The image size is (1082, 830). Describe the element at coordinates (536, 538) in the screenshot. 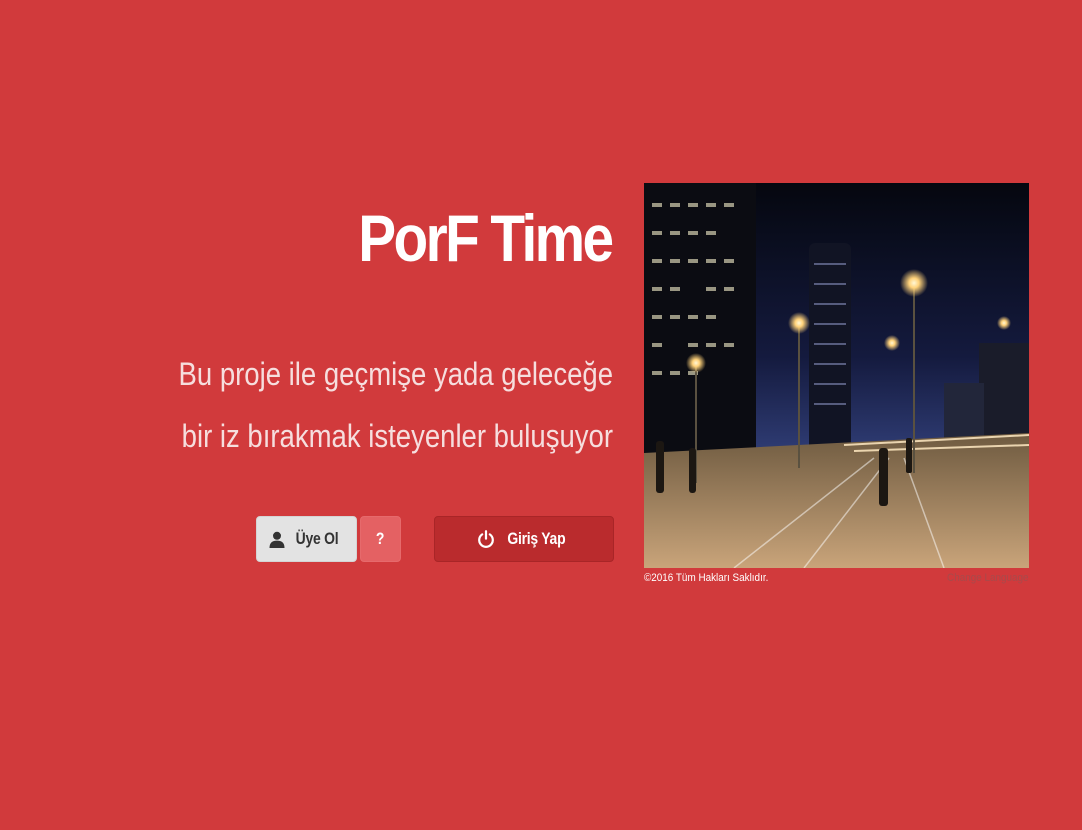

I see `login-button-label: Giriş Yap` at that location.